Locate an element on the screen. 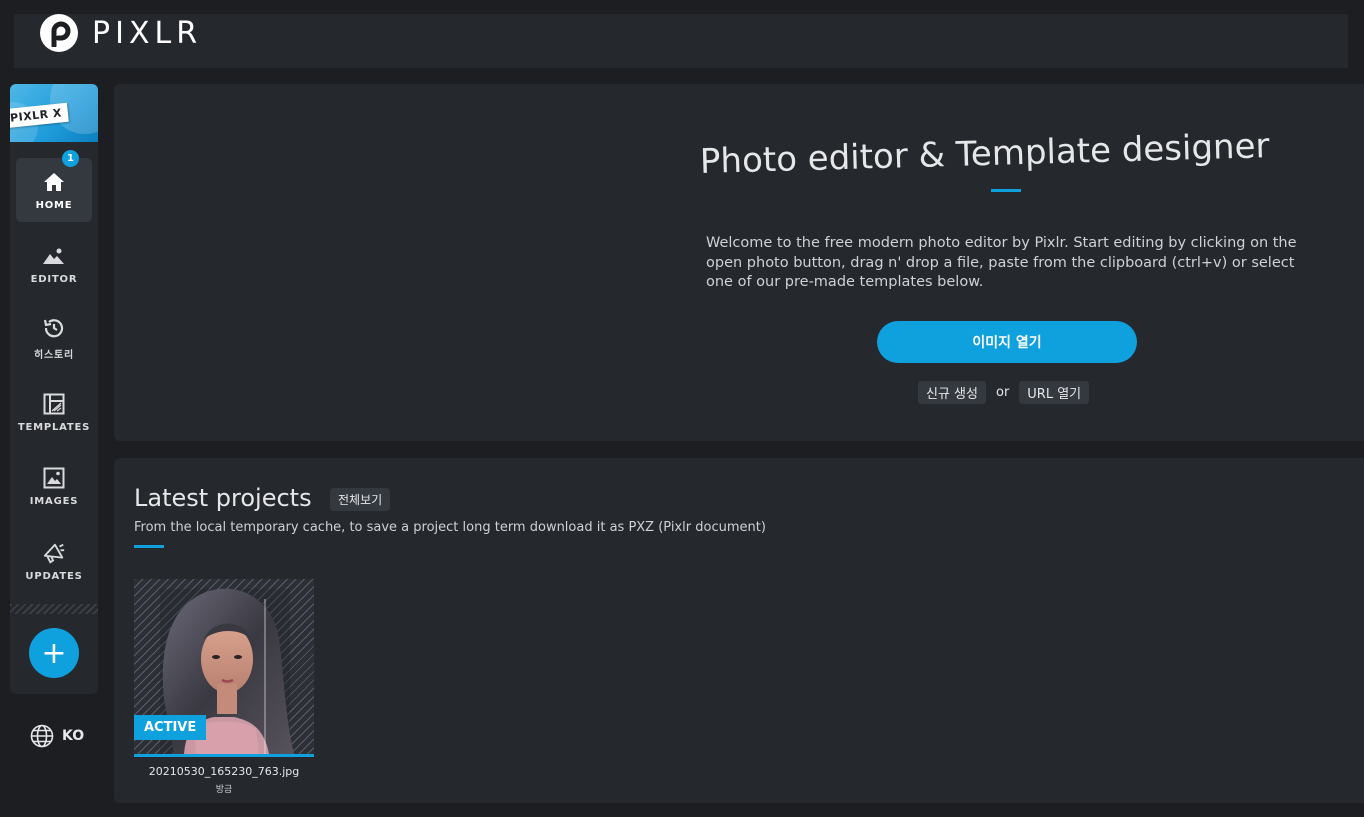 This screenshot has width=1364, height=817. sidebar-item-updates: UPDATES is located at coordinates (54, 561).